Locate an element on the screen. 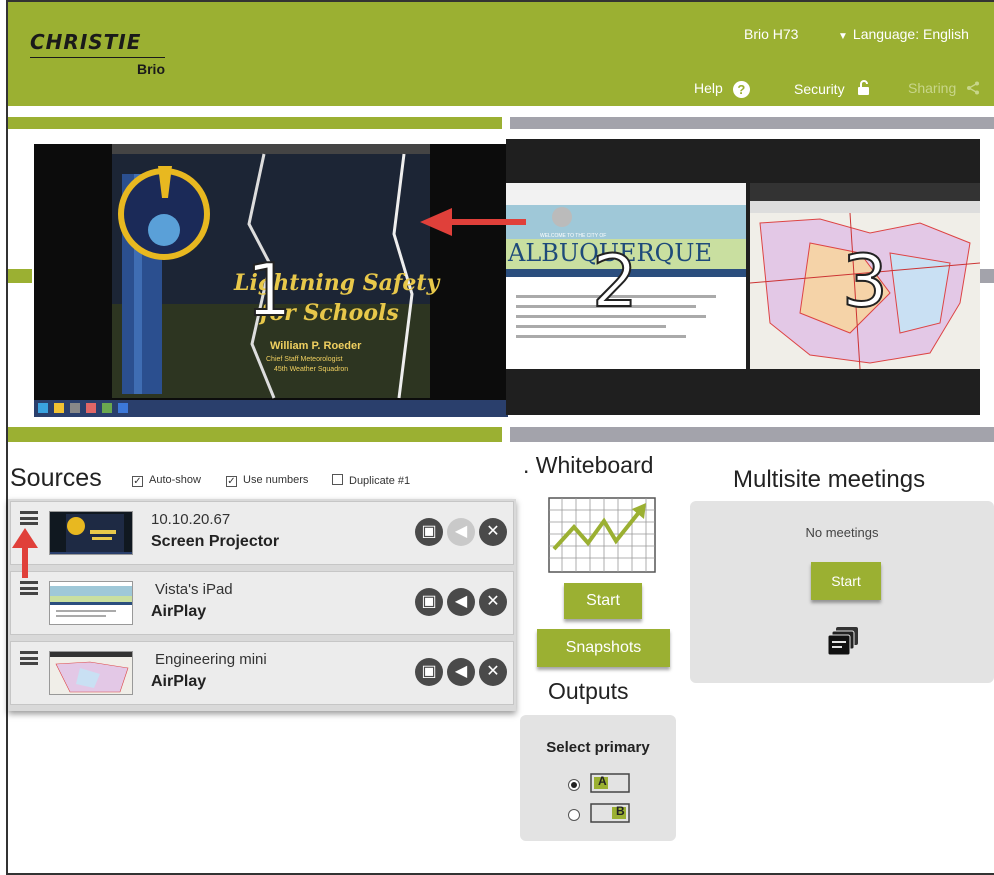 The image size is (994, 875). audio-button: ◀ is located at coordinates (461, 532).